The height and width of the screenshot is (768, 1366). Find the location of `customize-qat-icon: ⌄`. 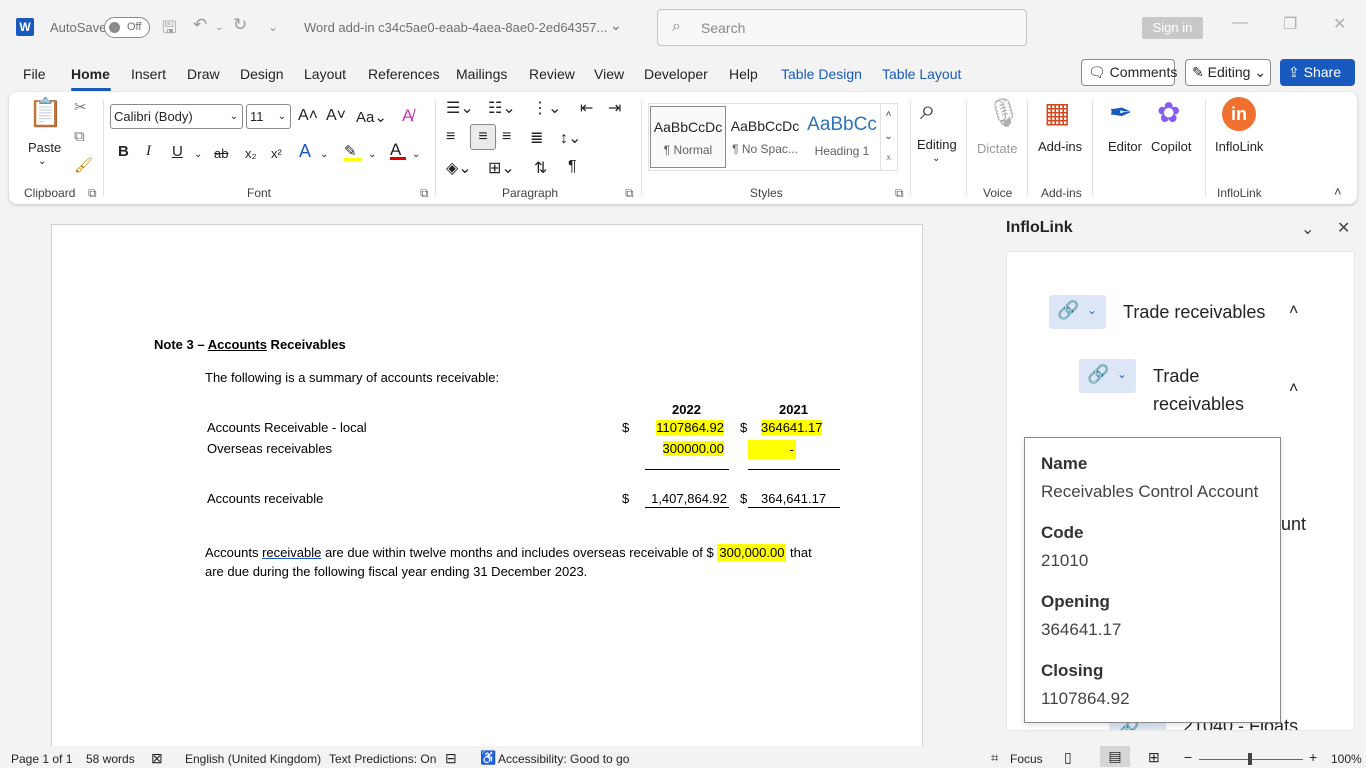

customize-qat-icon: ⌄ is located at coordinates (273, 27).